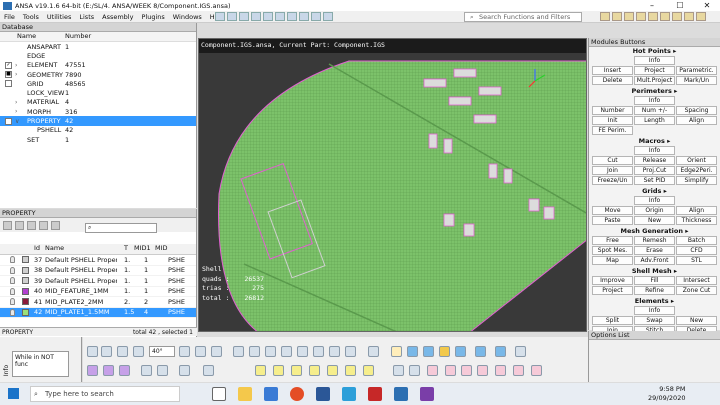  I want to click on word-icon, so click(323, 394).